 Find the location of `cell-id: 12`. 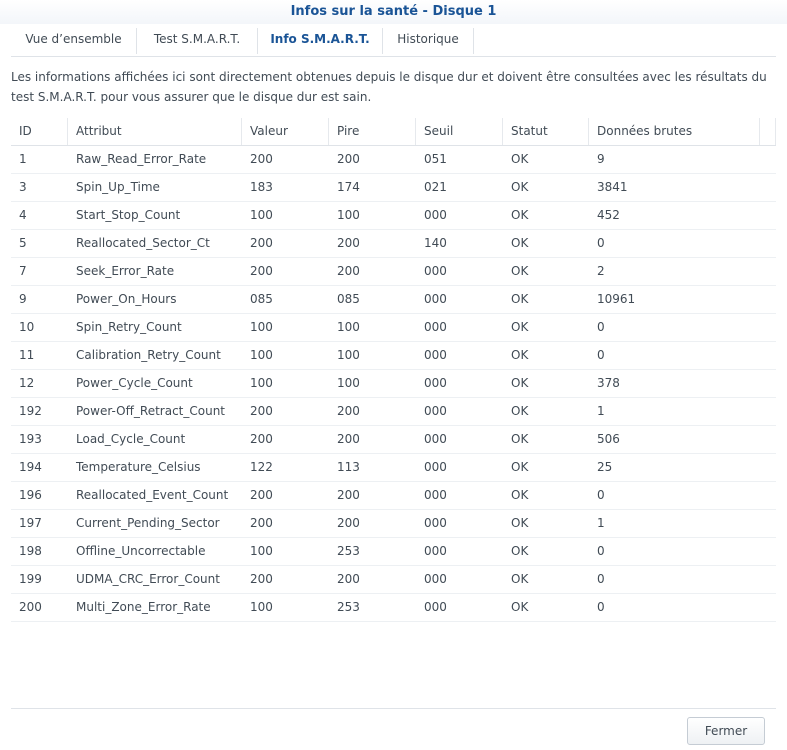

cell-id: 12 is located at coordinates (27, 383).